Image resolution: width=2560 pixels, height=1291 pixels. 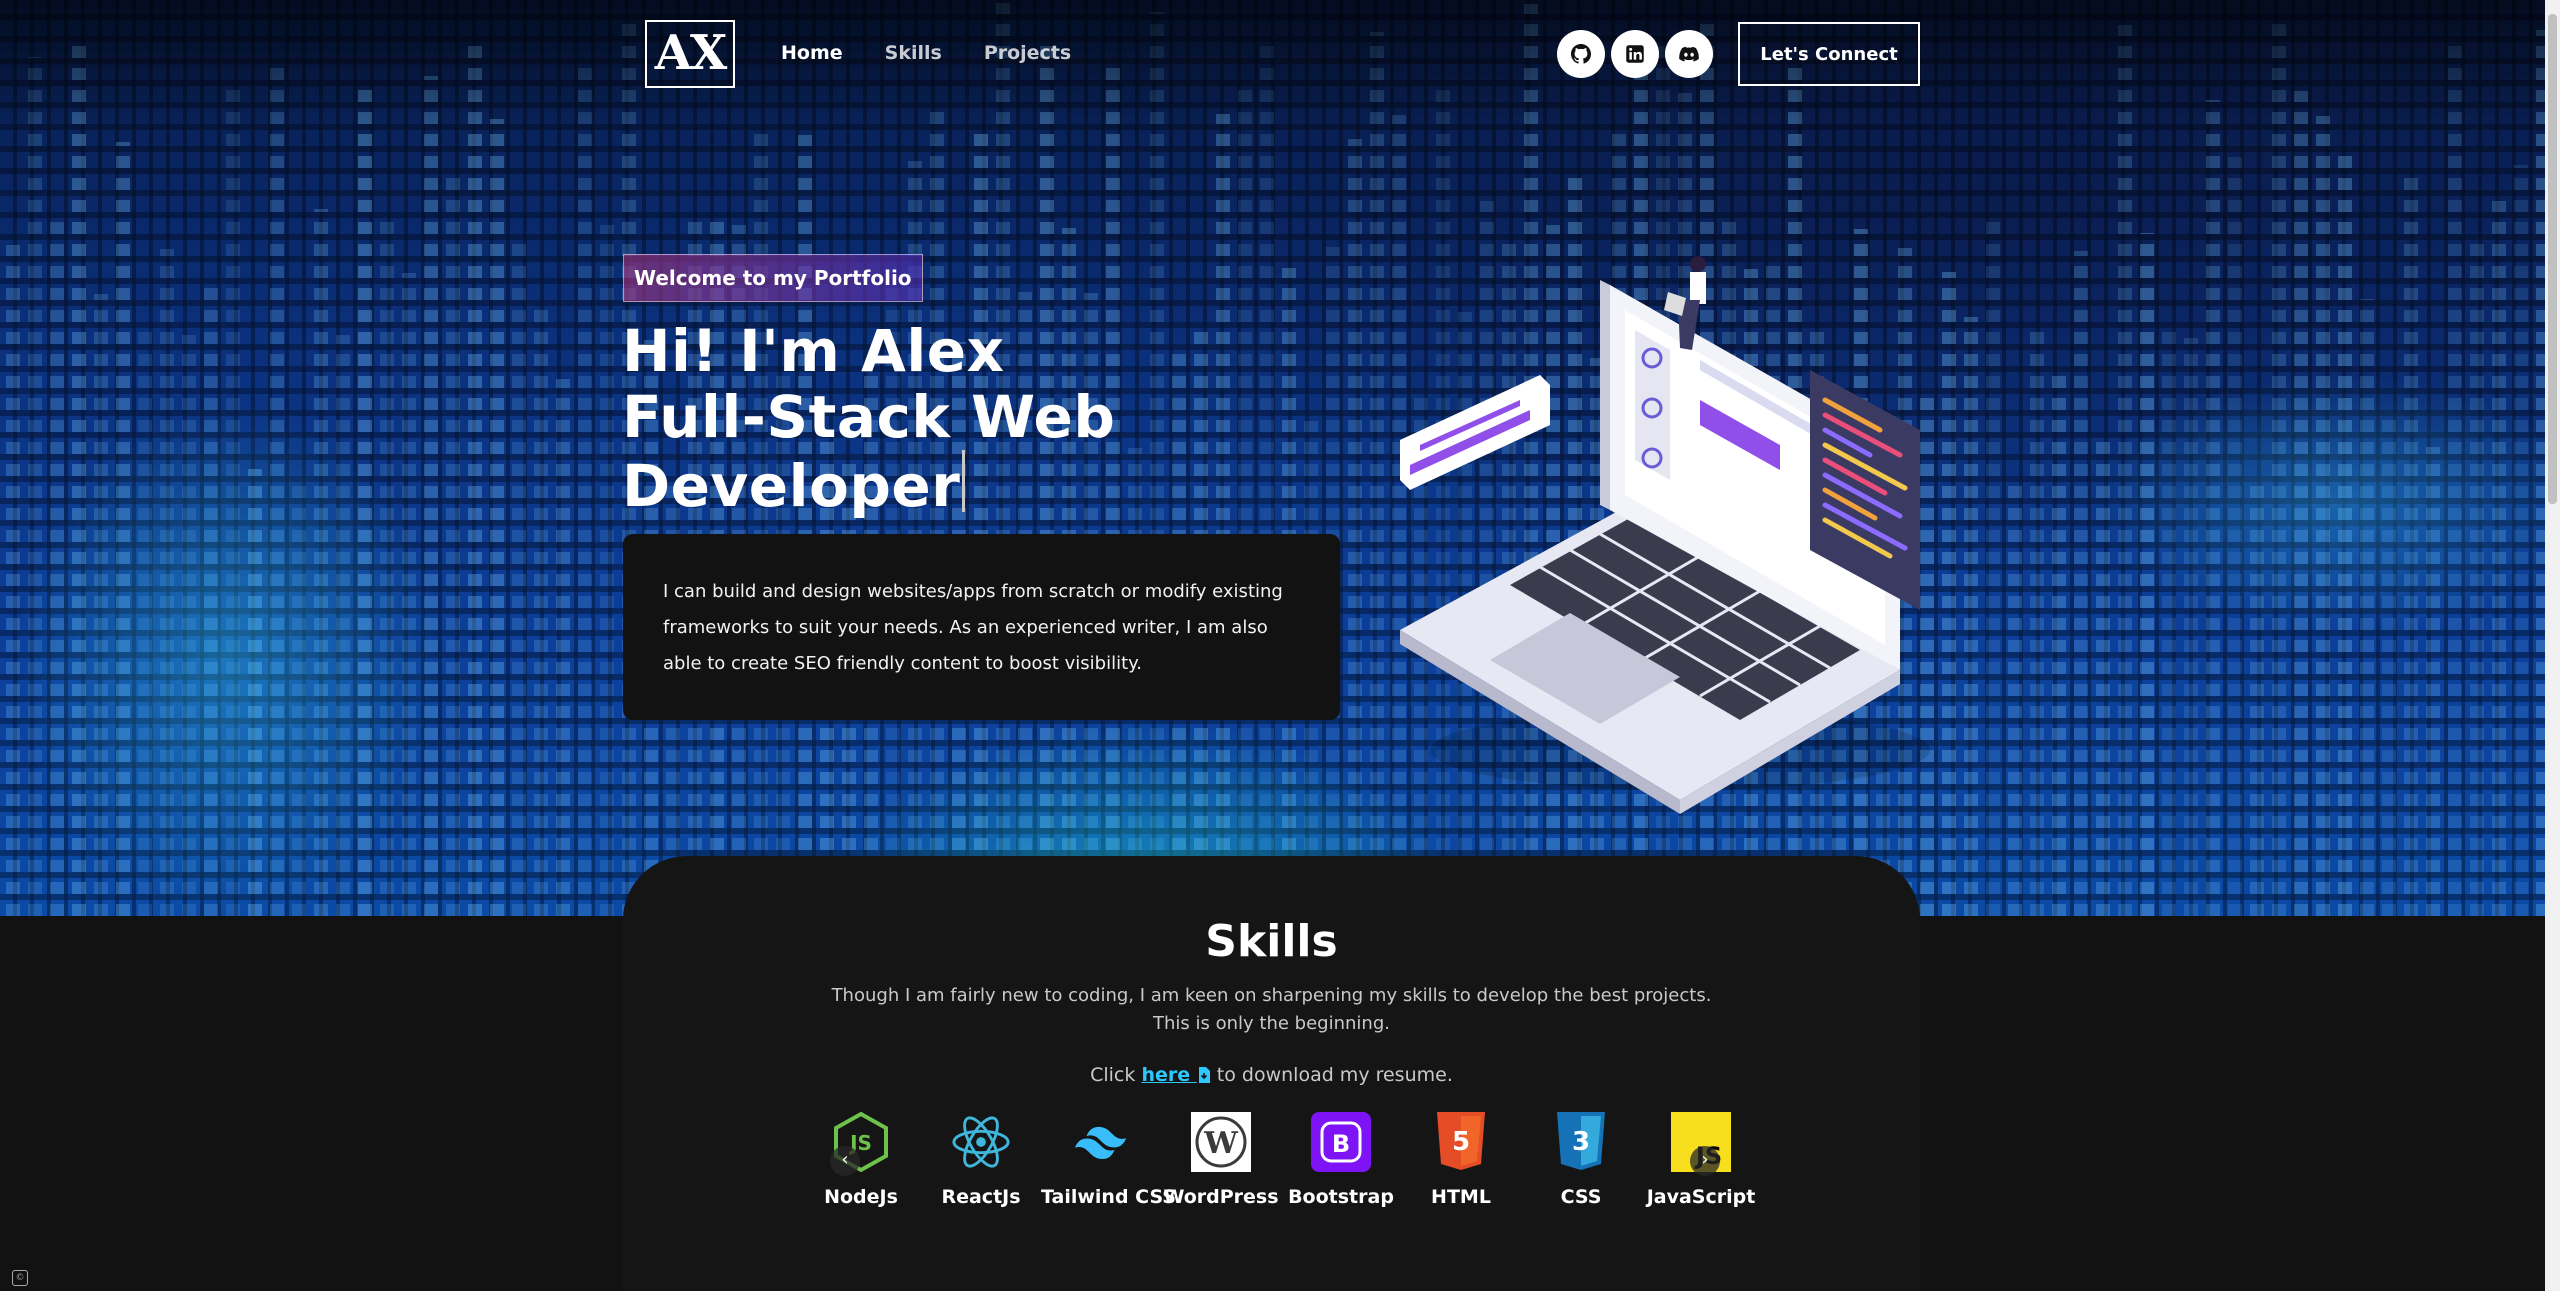 I want to click on skill-item-css: 3 CSS, so click(x=1581, y=1160).